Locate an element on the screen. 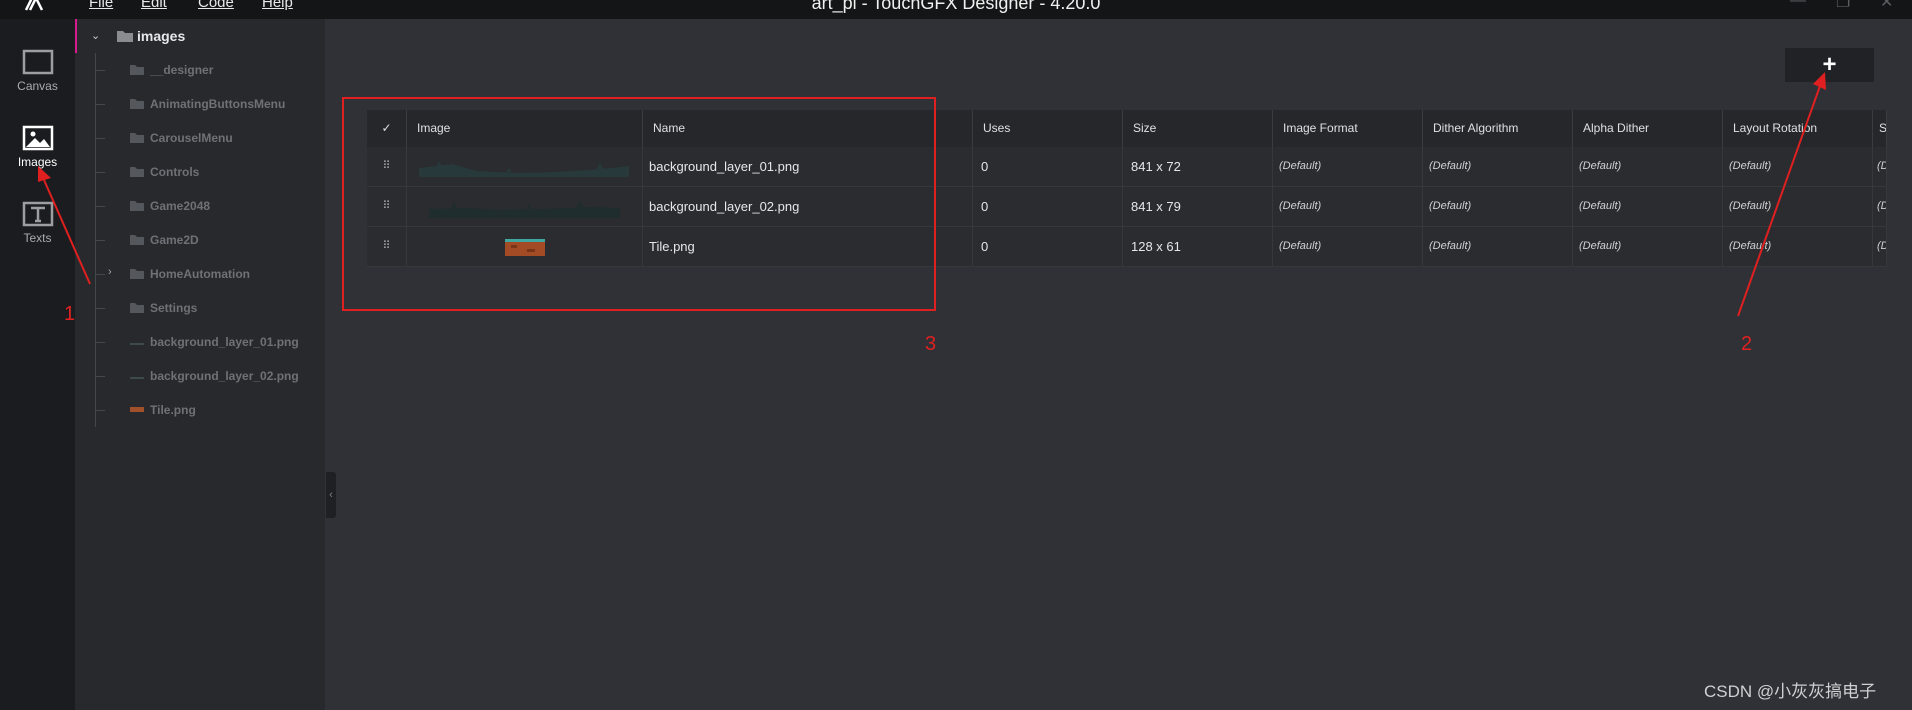 The height and width of the screenshot is (710, 1912). arrow-head-icon is located at coordinates (44, 174).